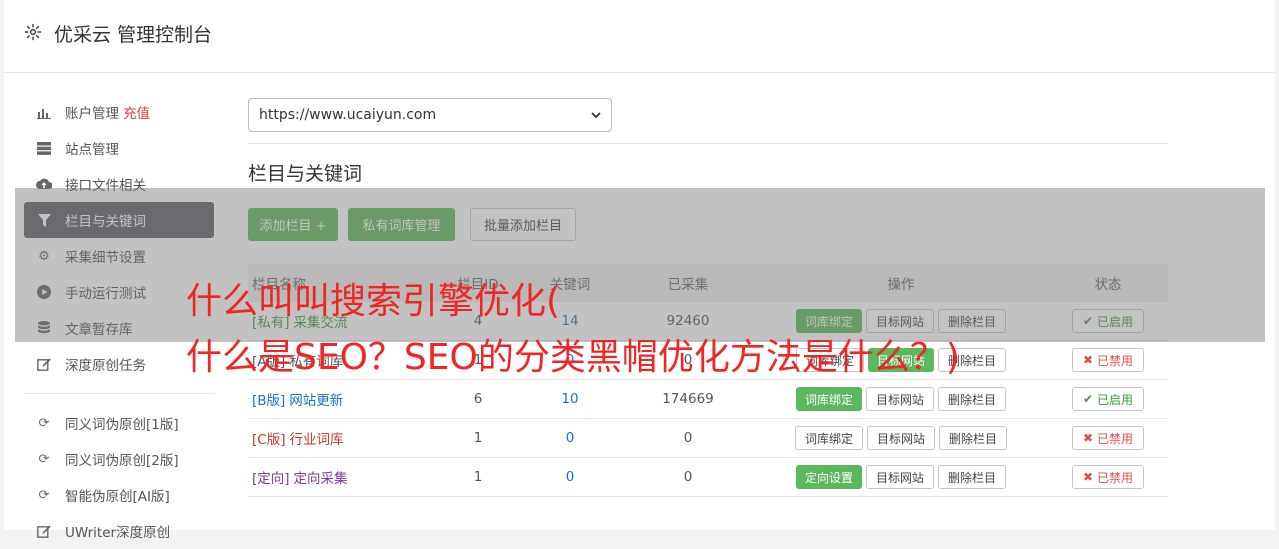 This screenshot has height=549, width=1279. Describe the element at coordinates (133, 35) in the screenshot. I see `app-title: 优采云 管理控制台` at that location.